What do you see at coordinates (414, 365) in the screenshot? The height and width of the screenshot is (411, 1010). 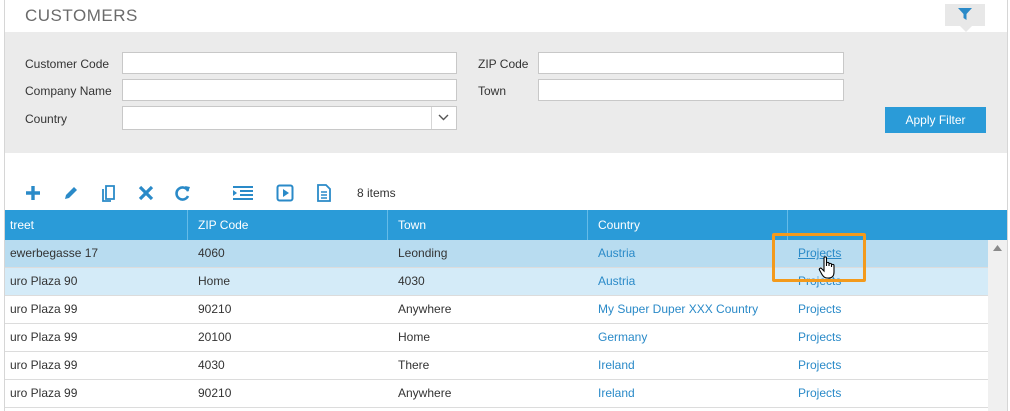 I see `cell-town: There` at bounding box center [414, 365].